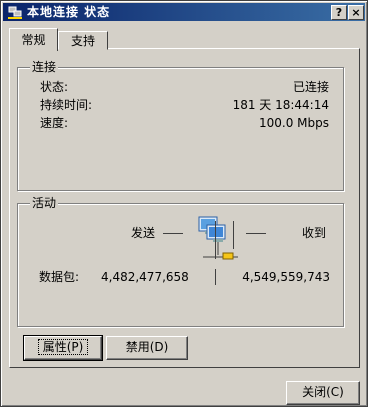 This screenshot has height=407, width=368. I want to click on connection-group-label: 连接, so click(44, 67).